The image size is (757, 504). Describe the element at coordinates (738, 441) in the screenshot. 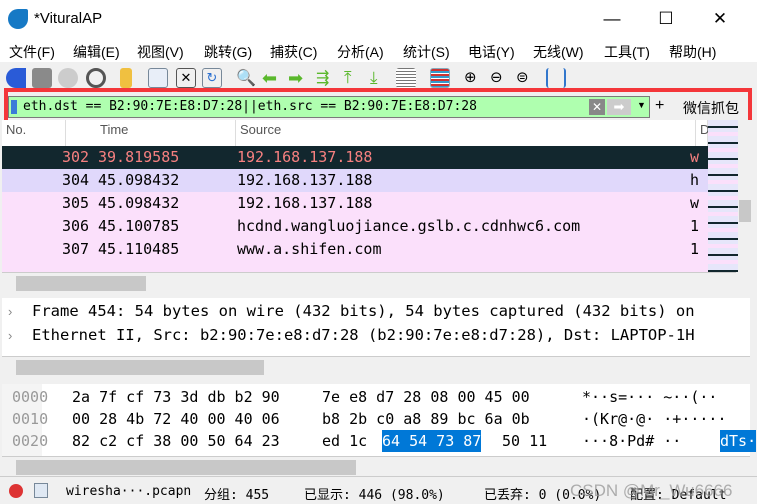

I see `hex-ascii-selected: dTs·` at that location.